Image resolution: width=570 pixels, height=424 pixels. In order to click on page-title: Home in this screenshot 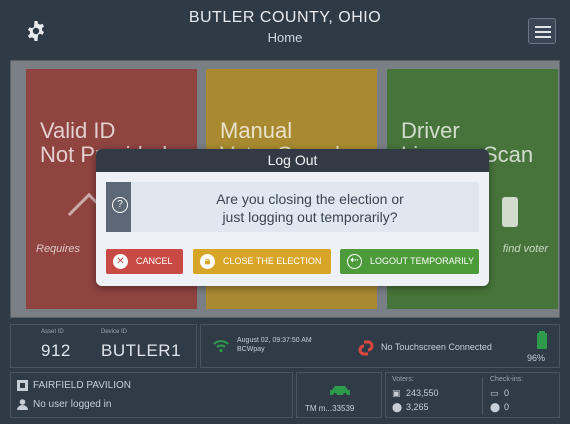, I will do `click(285, 37)`.